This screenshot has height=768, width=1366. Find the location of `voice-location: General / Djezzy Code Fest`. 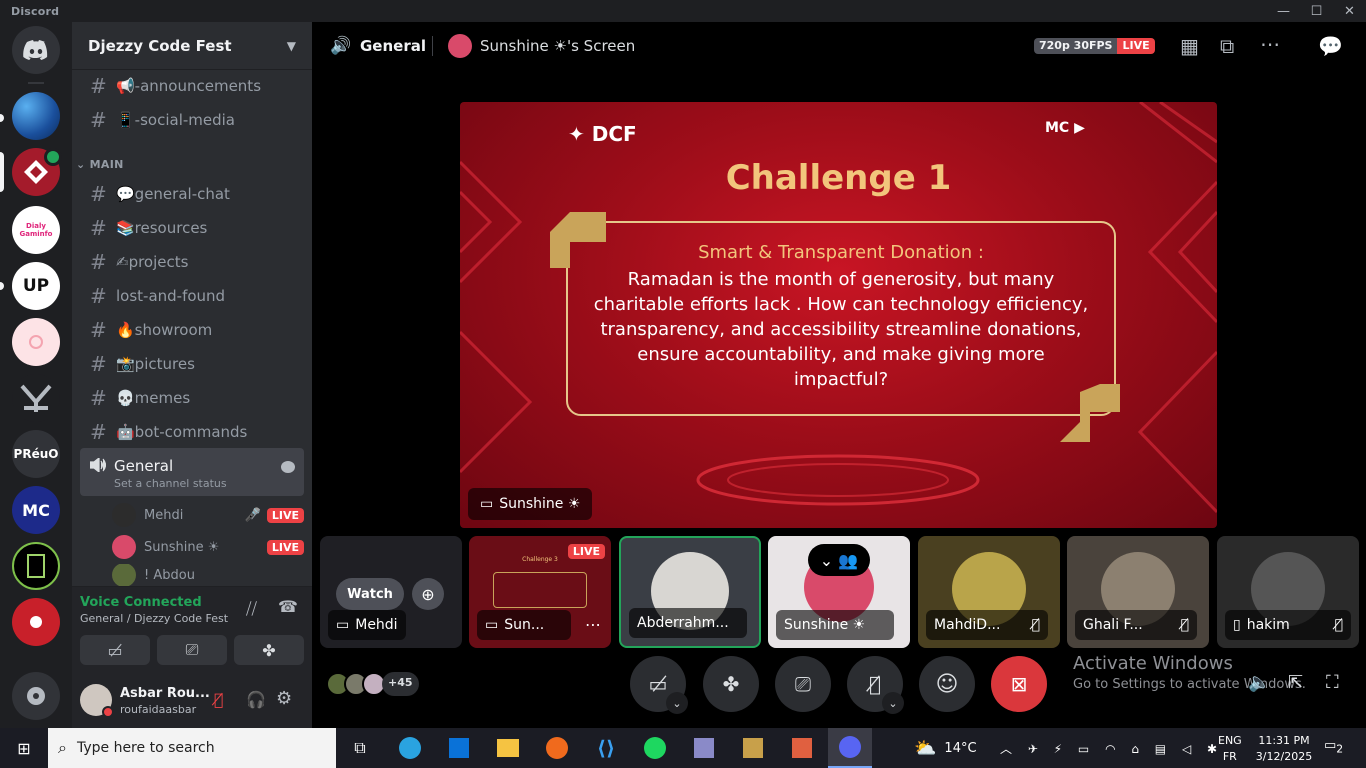

voice-location: General / Djezzy Code Fest is located at coordinates (154, 618).